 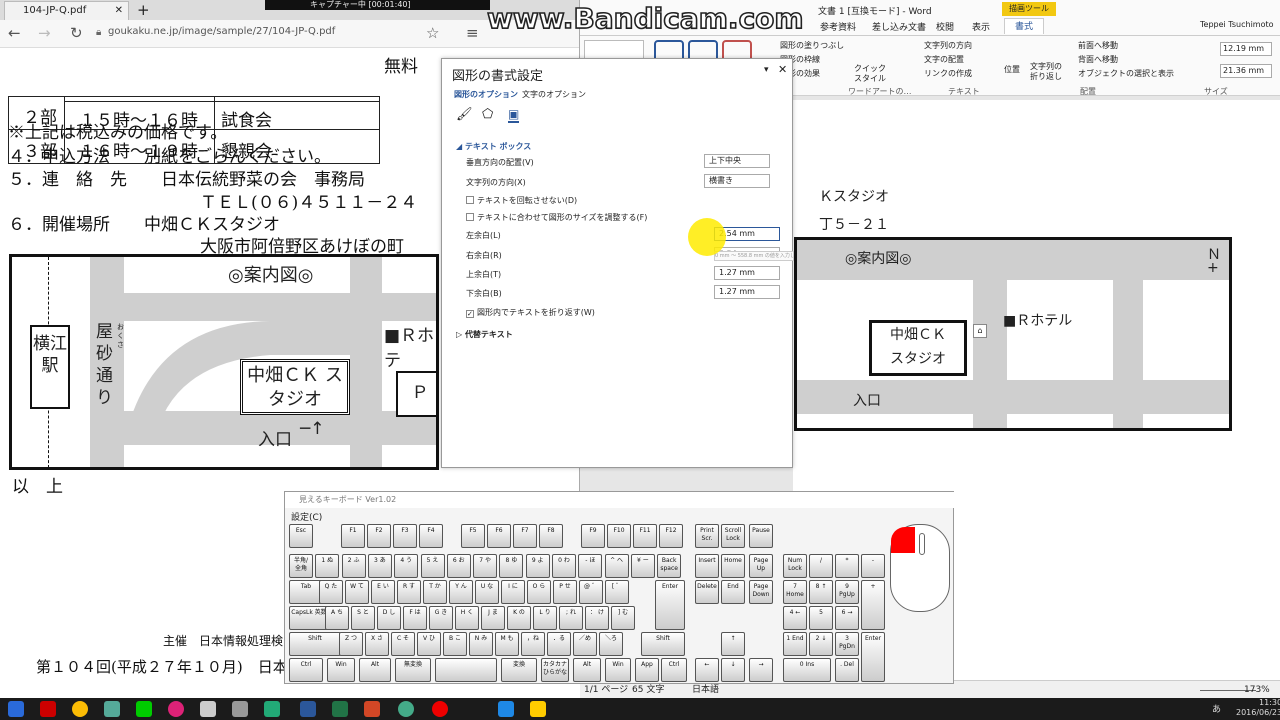 I want to click on clock: 11:30 2016/06/23, so click(x=1258, y=708).